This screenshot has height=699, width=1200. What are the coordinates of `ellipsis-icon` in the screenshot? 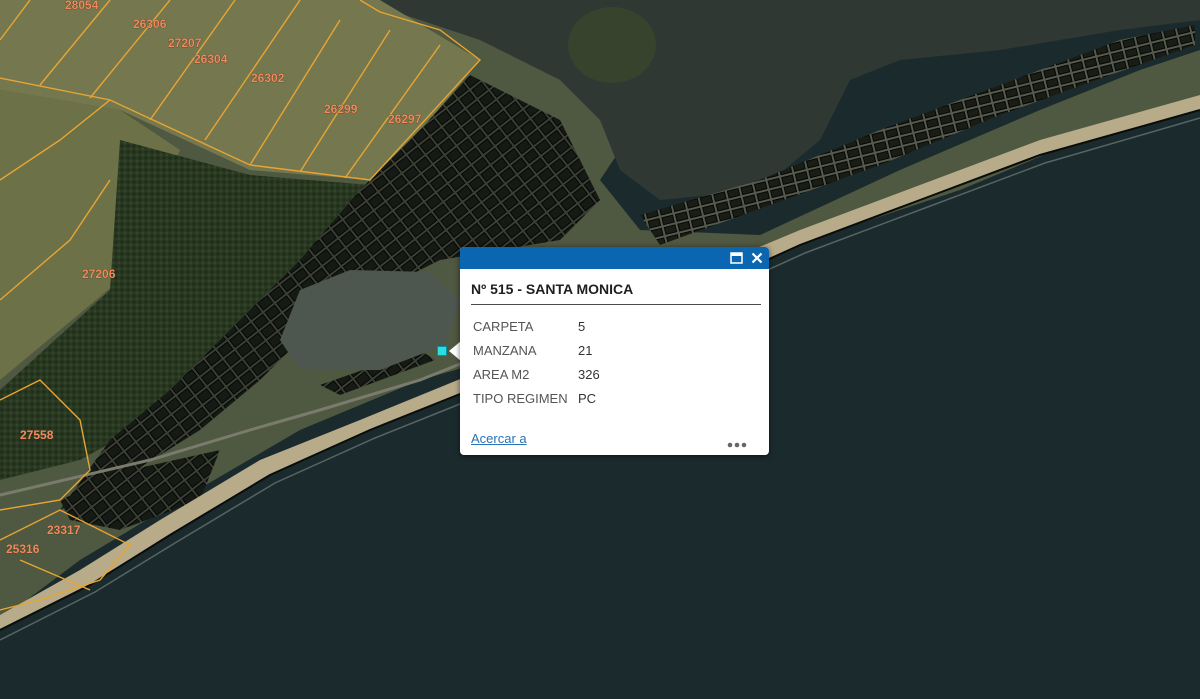 It's located at (737, 445).